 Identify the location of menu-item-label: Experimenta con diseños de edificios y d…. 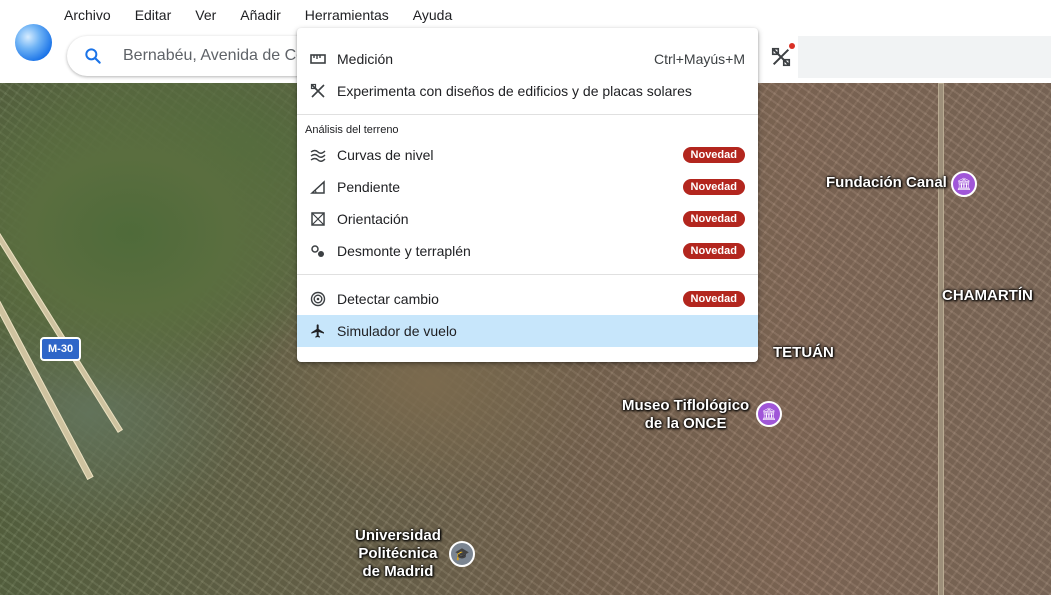
(514, 91).